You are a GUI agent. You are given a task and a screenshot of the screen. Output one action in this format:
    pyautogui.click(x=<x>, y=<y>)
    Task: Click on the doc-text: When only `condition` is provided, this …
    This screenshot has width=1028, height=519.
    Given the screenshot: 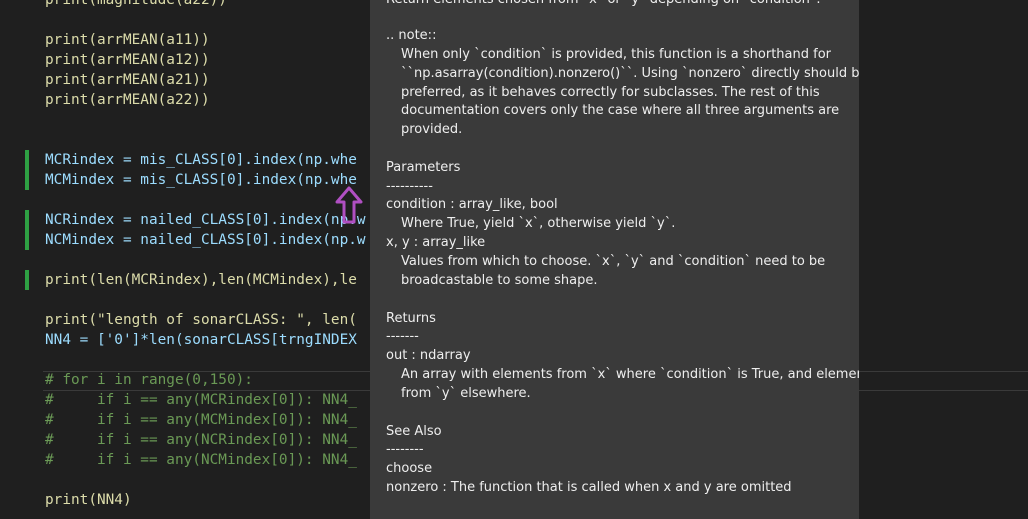 What is the action you would take?
    pyautogui.click(x=616, y=54)
    